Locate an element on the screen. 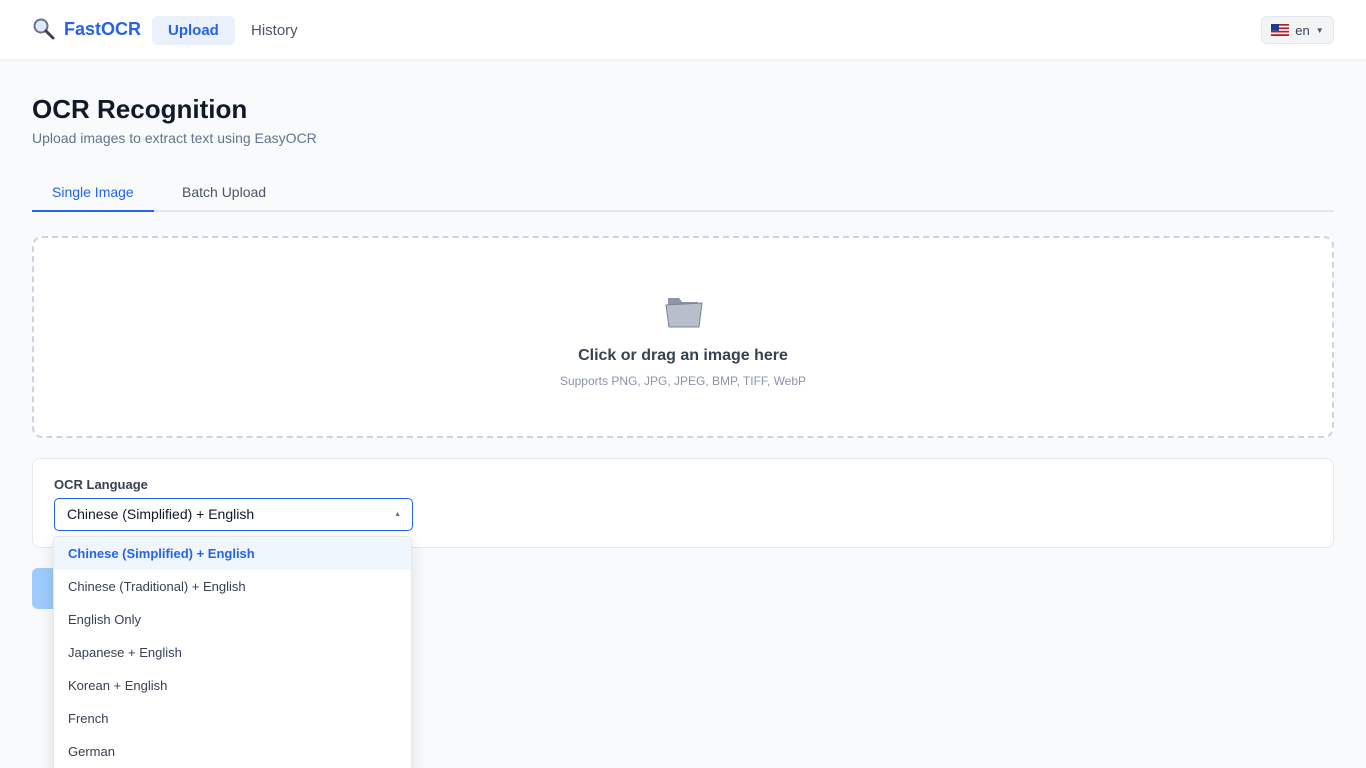  language-option: Chinese (Simplified) + English is located at coordinates (232, 553).